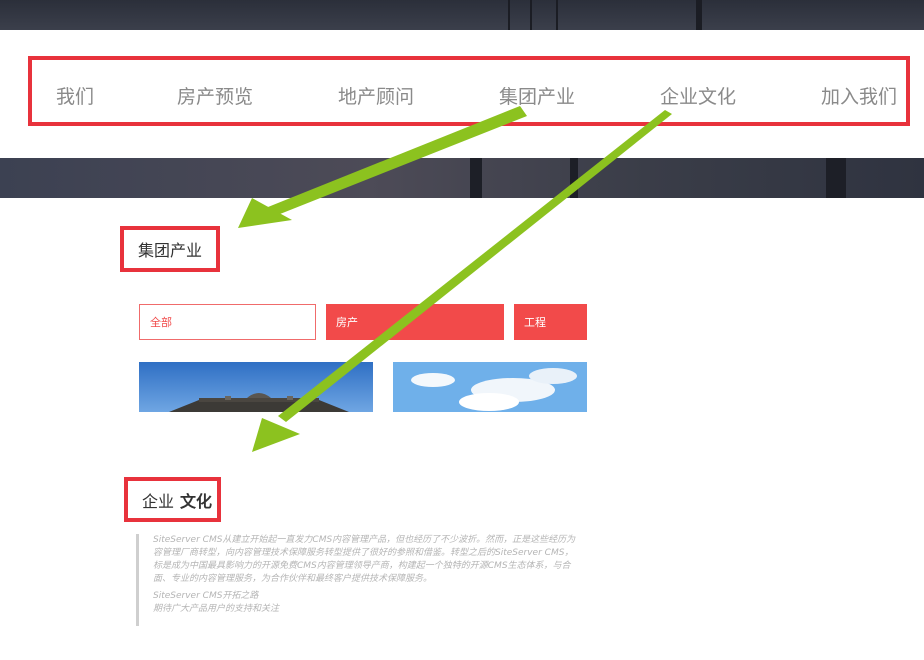  I want to click on arrow-to-industry, so click(382, 167).